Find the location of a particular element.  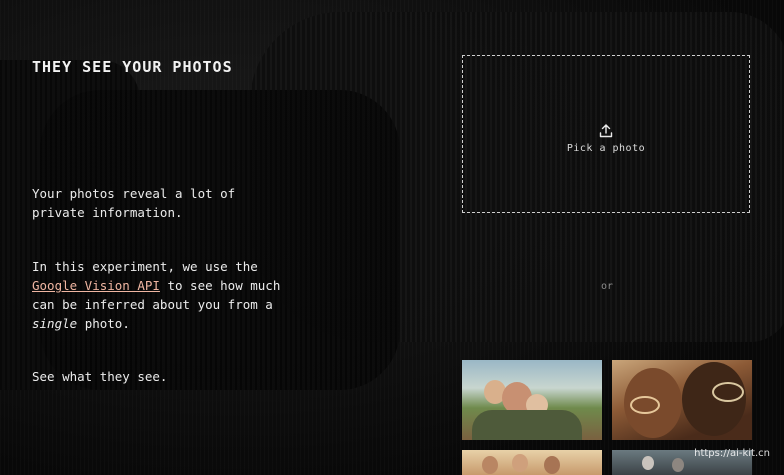

upload-dropzone: Pick a photo is located at coordinates (606, 134).